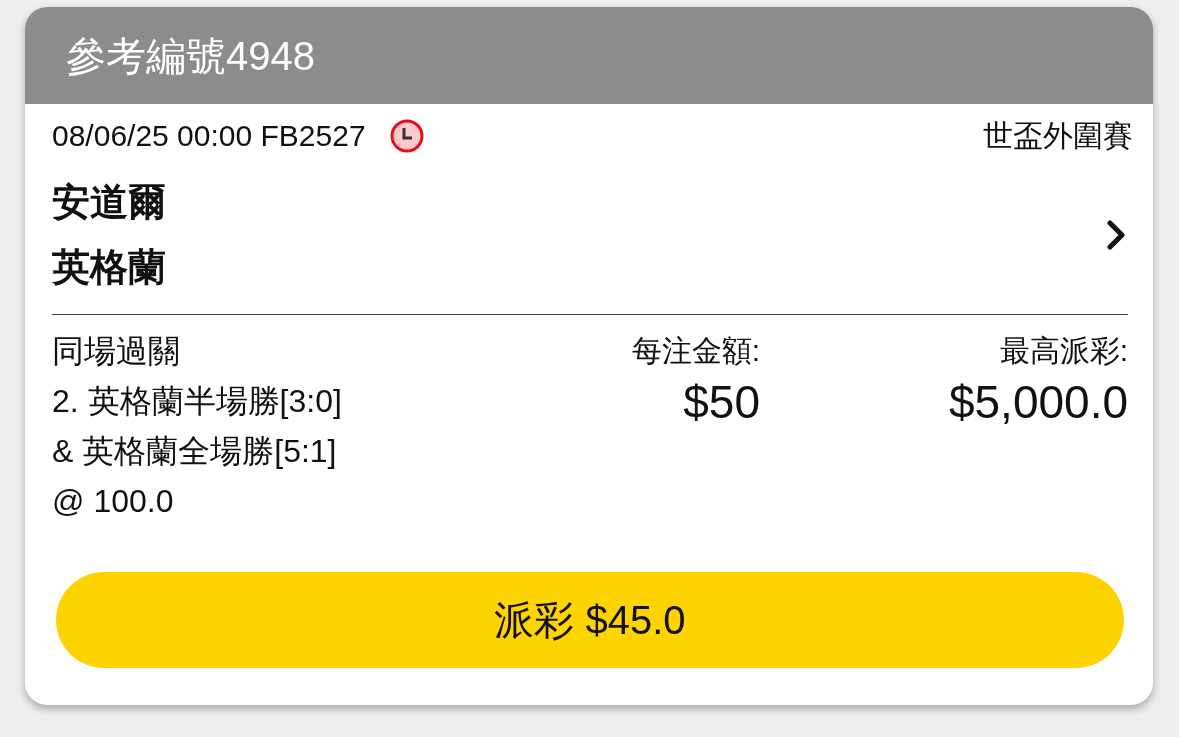 Image resolution: width=1179 pixels, height=737 pixels. What do you see at coordinates (1063, 351) in the screenshot?
I see `max-payout-label: 最高派彩:` at bounding box center [1063, 351].